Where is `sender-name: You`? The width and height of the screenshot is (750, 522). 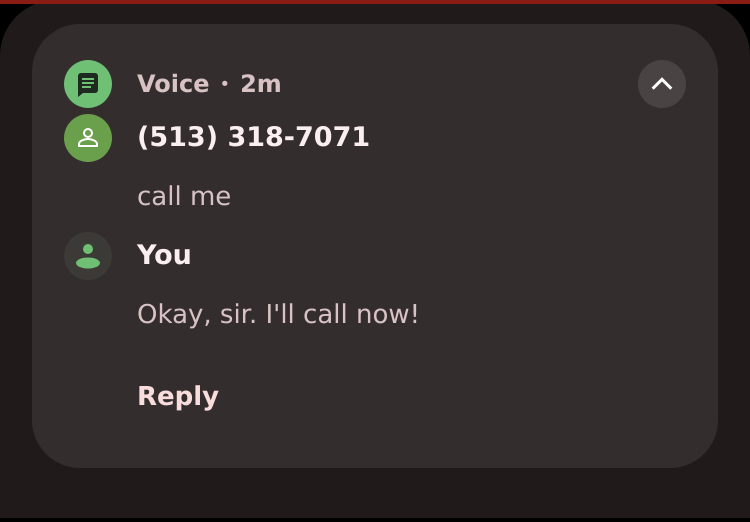 sender-name: You is located at coordinates (164, 255).